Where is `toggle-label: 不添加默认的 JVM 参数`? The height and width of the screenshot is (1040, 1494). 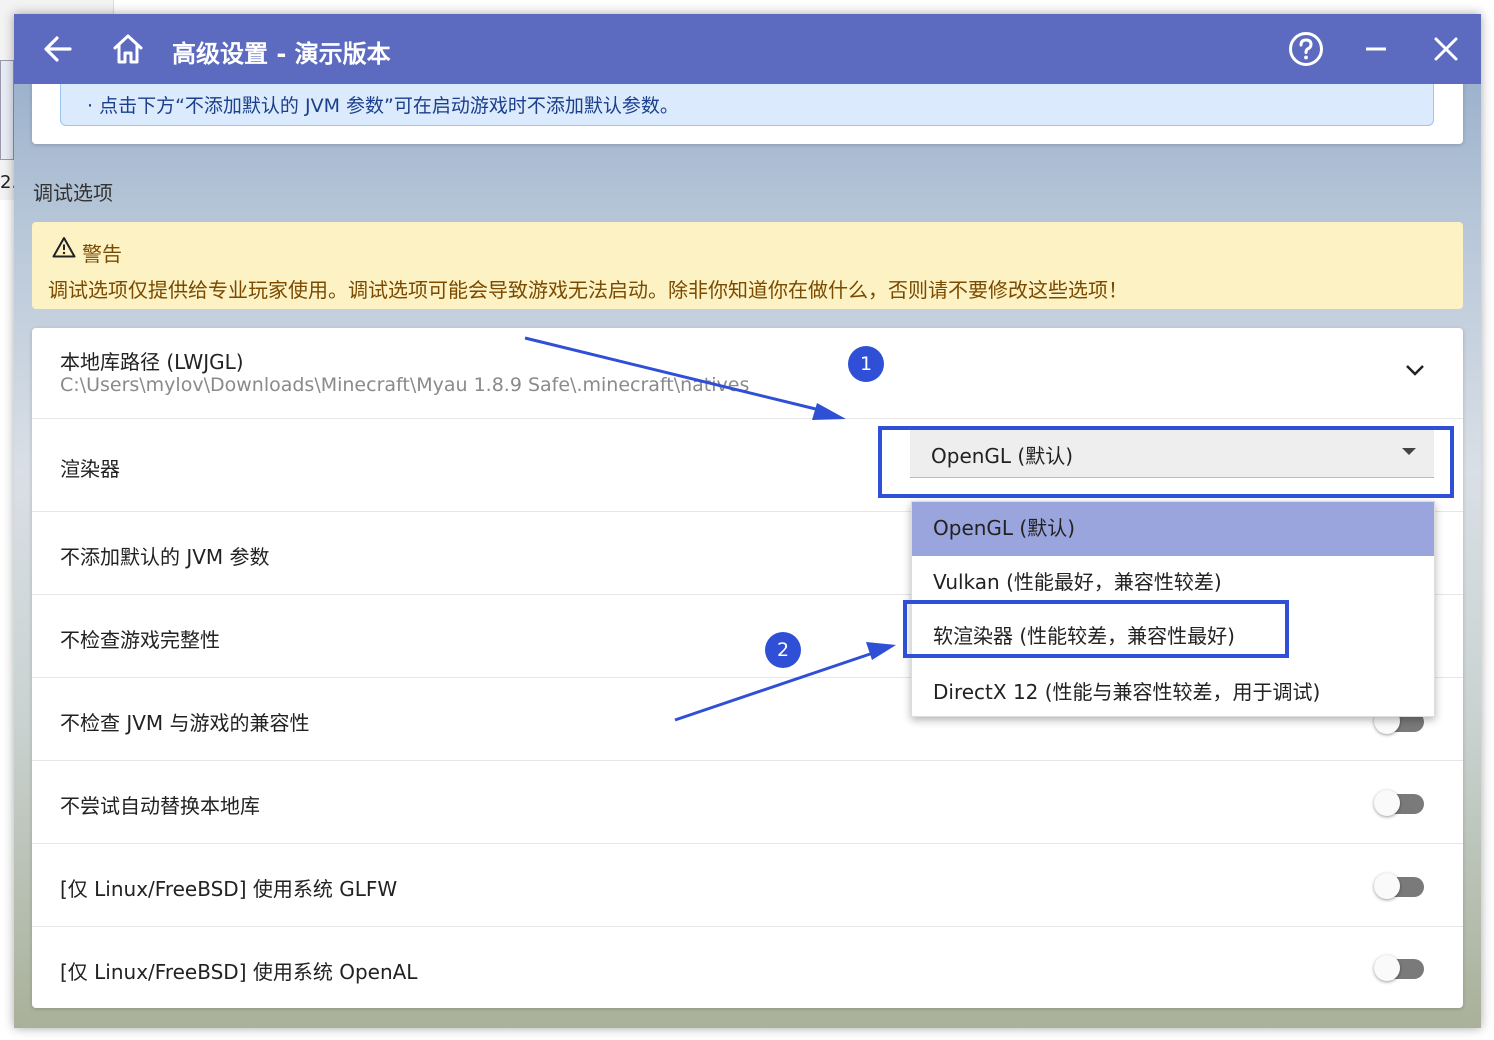 toggle-label: 不添加默认的 JVM 参数 is located at coordinates (165, 557).